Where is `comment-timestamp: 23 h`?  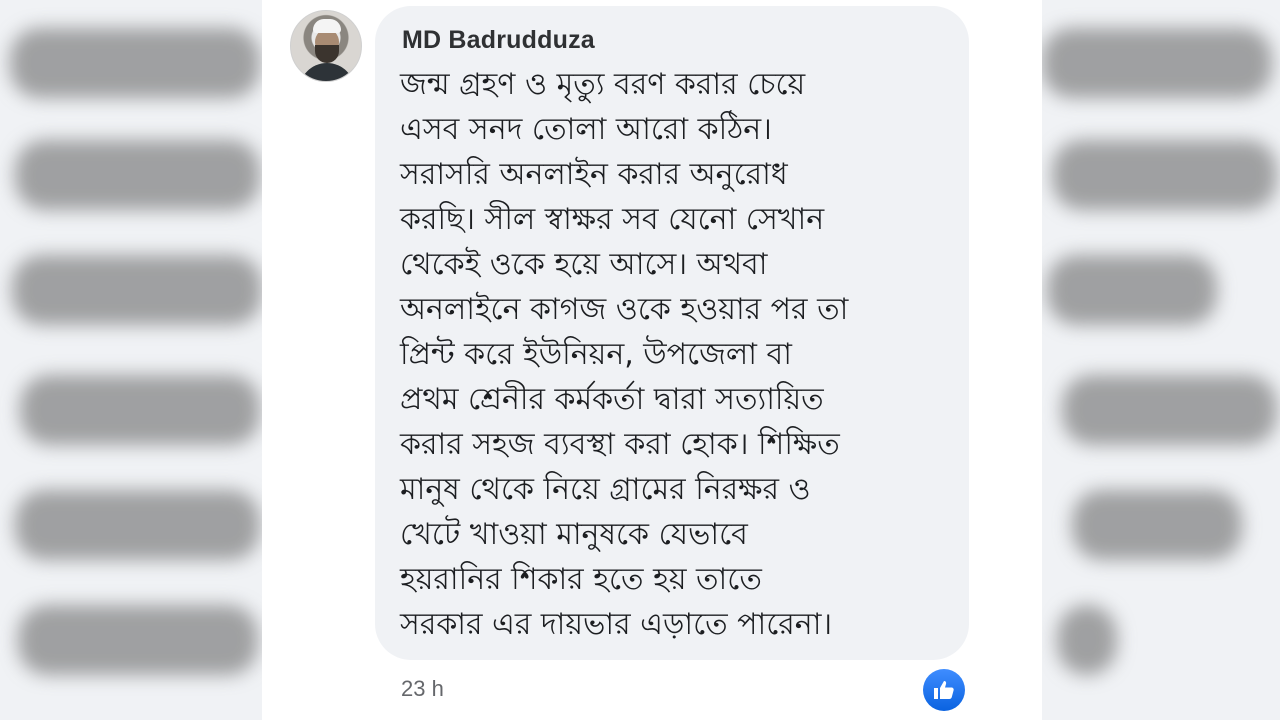 comment-timestamp: 23 h is located at coordinates (422, 689).